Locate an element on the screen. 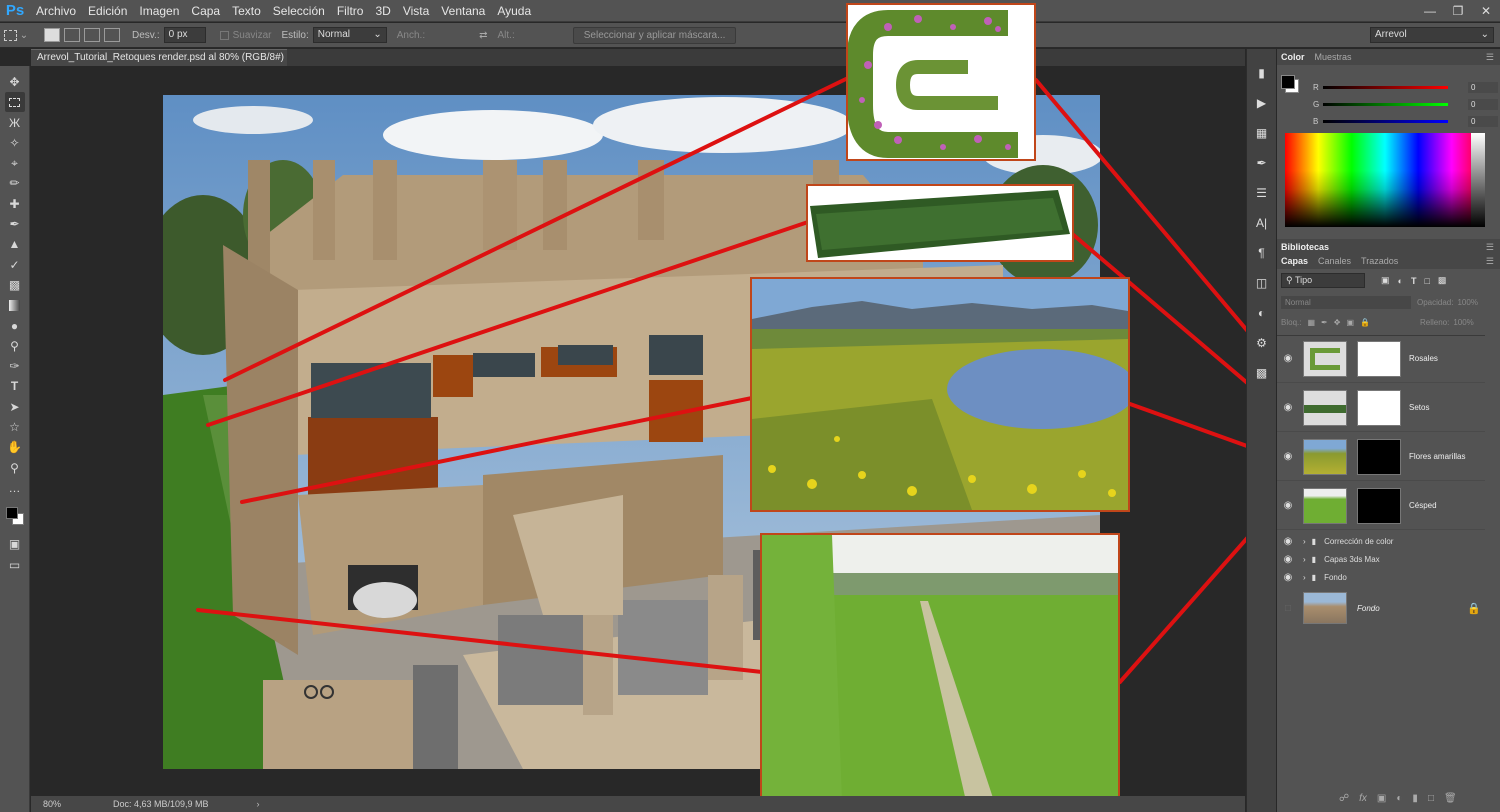  fx-icon: fx is located at coordinates (1363, 798).